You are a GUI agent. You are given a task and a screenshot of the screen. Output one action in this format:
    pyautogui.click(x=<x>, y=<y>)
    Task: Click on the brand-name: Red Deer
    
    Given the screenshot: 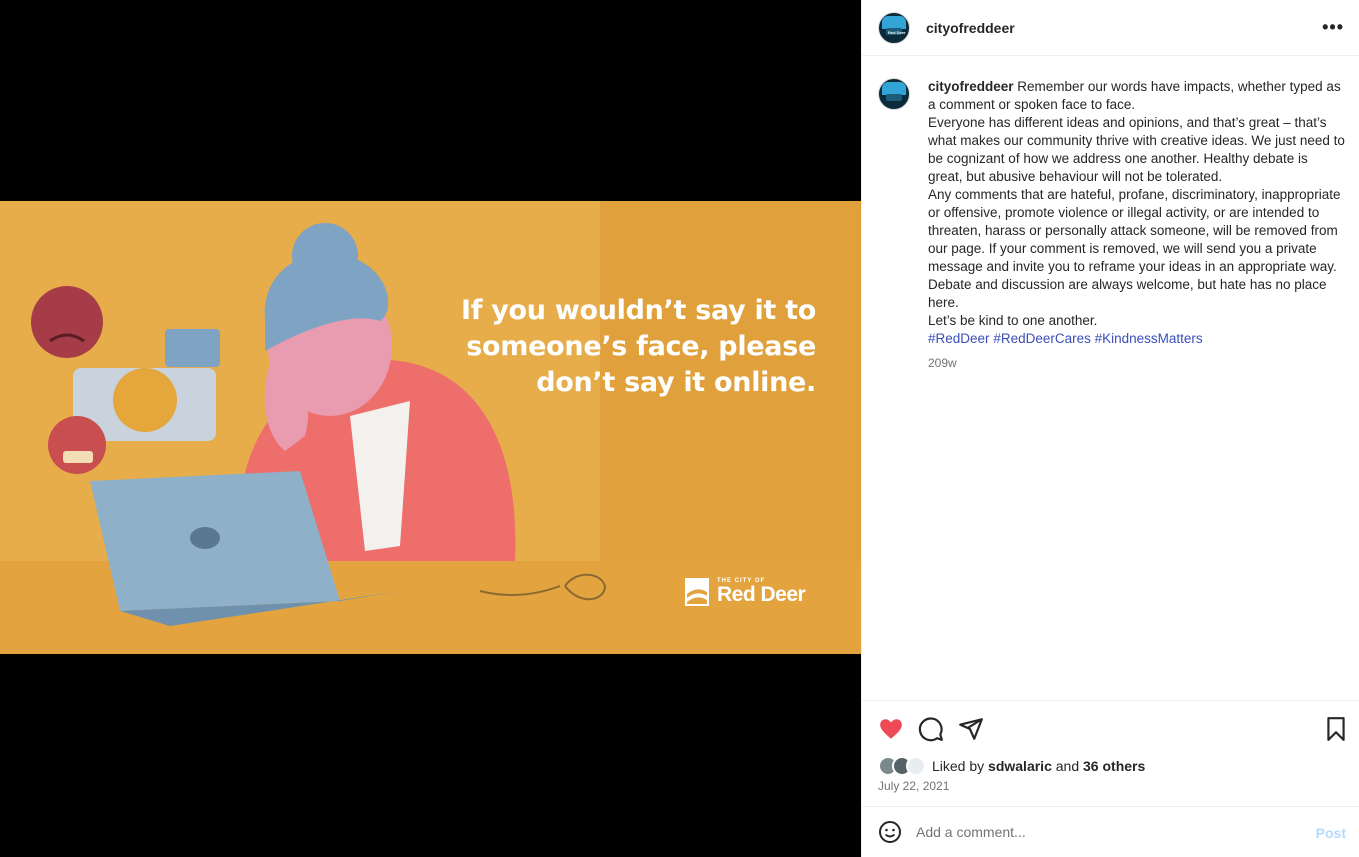 What is the action you would take?
    pyautogui.click(x=761, y=594)
    